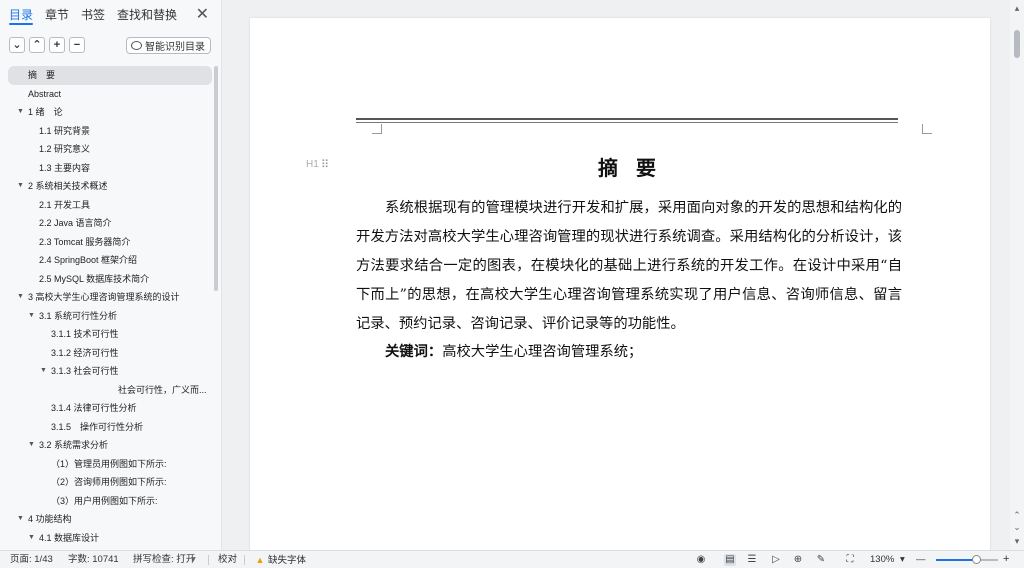 The image size is (1024, 568). I want to click on toc-item: 2.4 SpringBoot 框架介绍, so click(107, 260).